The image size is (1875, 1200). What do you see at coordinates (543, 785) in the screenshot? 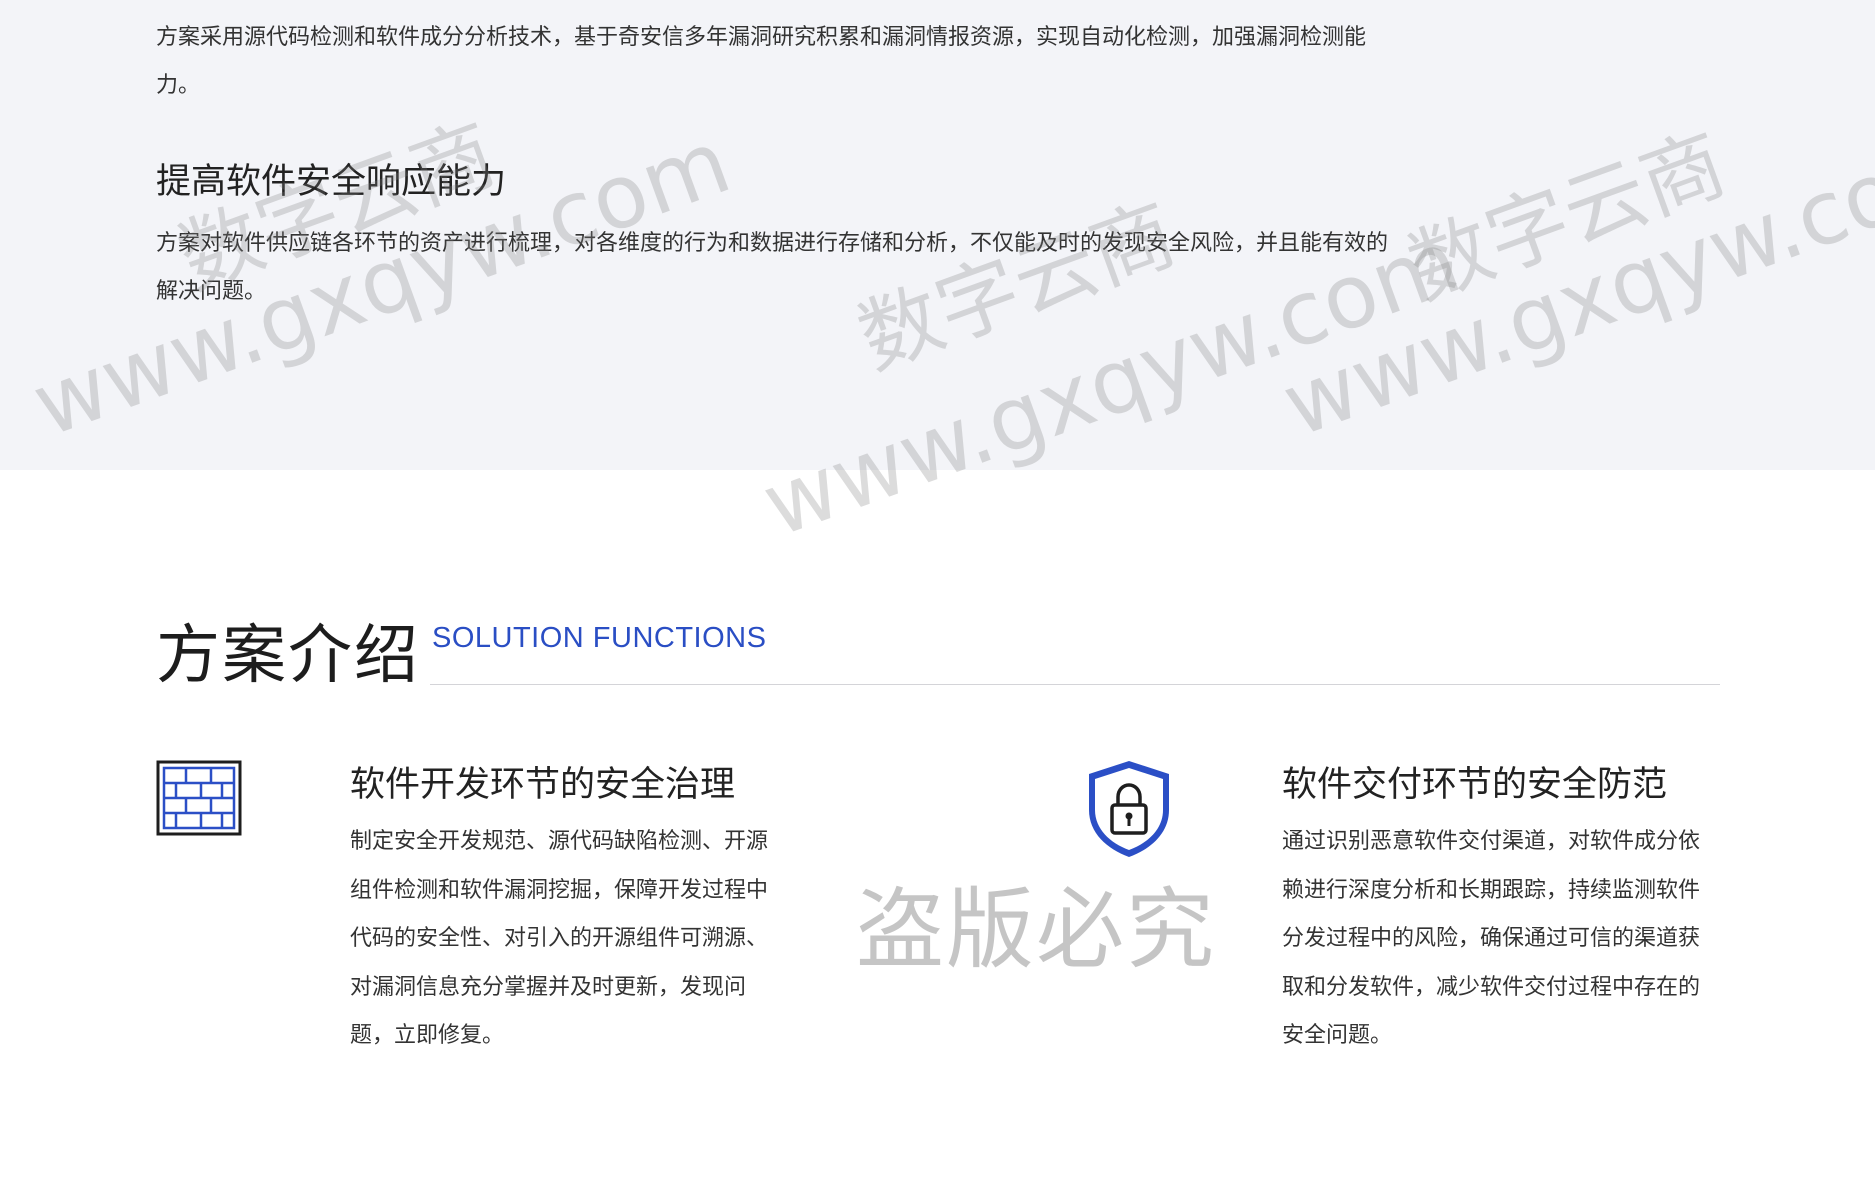
I see `feature-title-dev: 软件开发环节的安全治理` at bounding box center [543, 785].